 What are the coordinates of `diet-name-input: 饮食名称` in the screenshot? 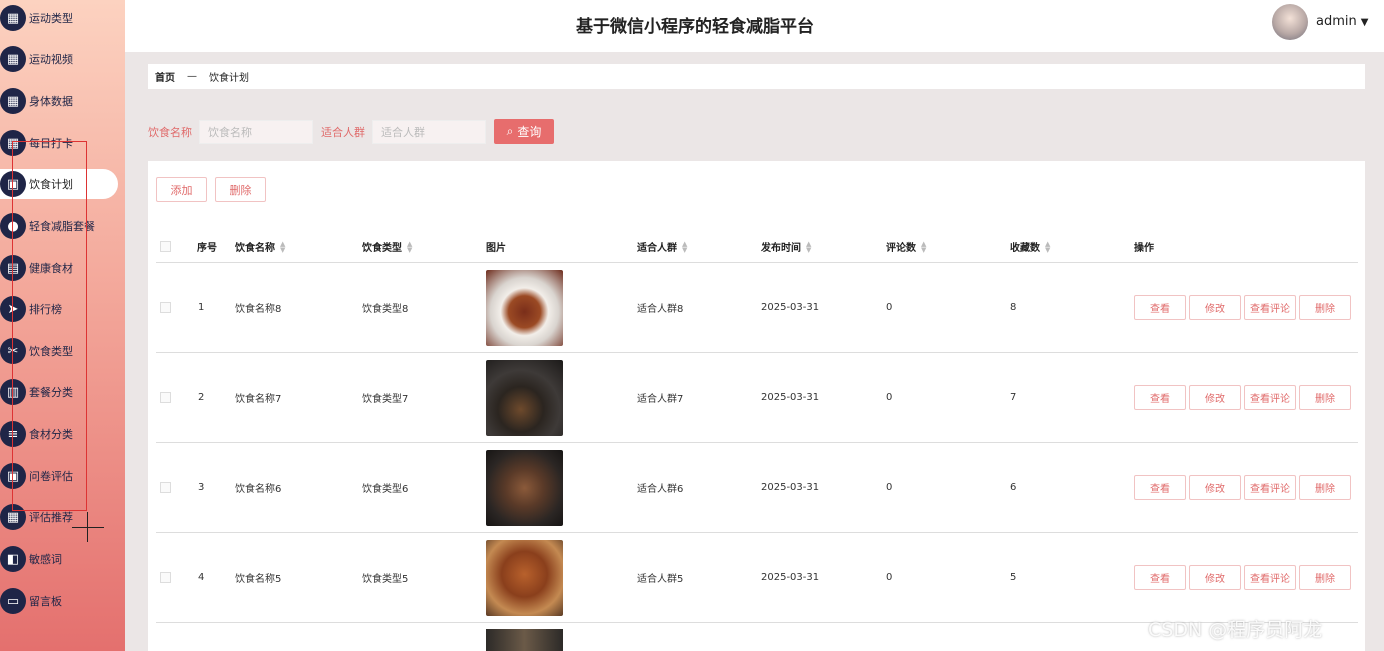 It's located at (256, 131).